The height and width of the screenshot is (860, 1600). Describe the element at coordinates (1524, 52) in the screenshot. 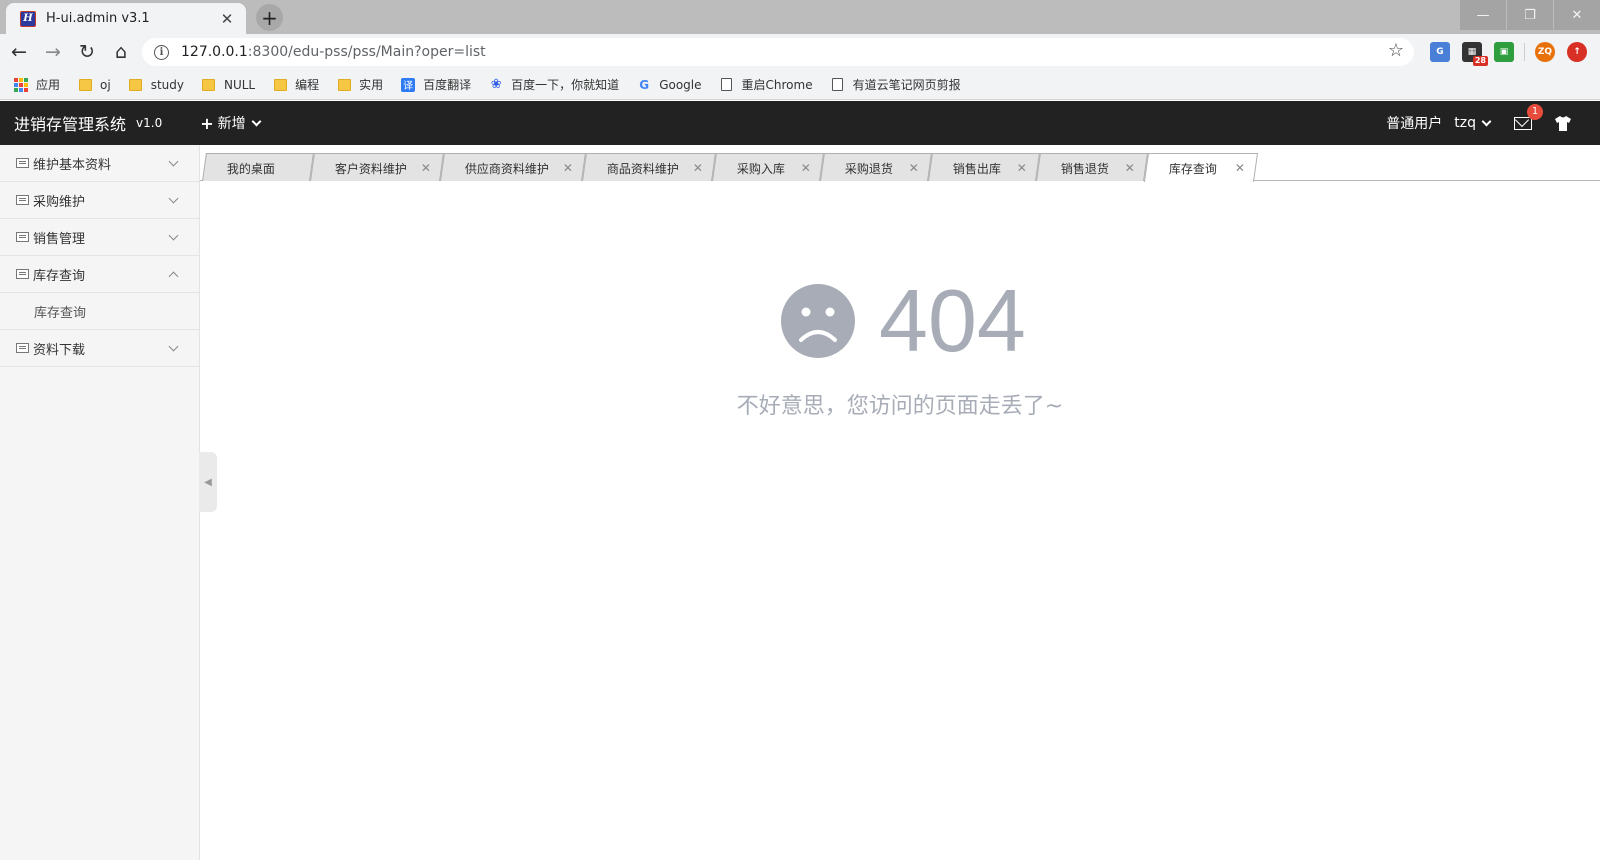

I see `extension-separator` at that location.